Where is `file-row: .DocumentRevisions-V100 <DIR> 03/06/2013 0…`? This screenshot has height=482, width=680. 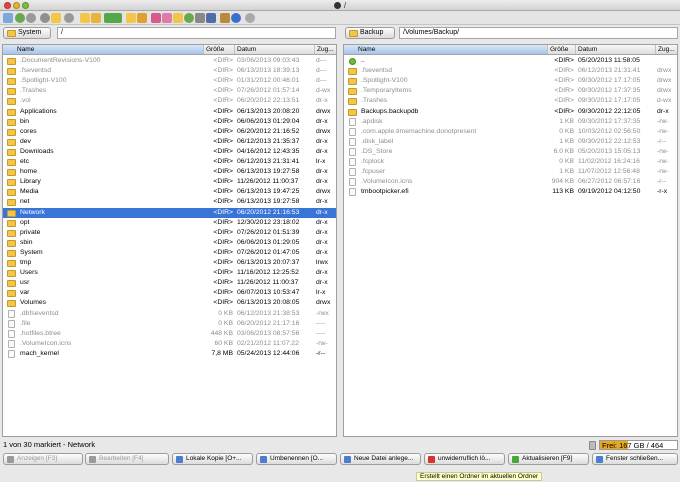
file-row: .DocumentRevisions-V100 <DIR> 03/06/2013 0… is located at coordinates (169, 61).